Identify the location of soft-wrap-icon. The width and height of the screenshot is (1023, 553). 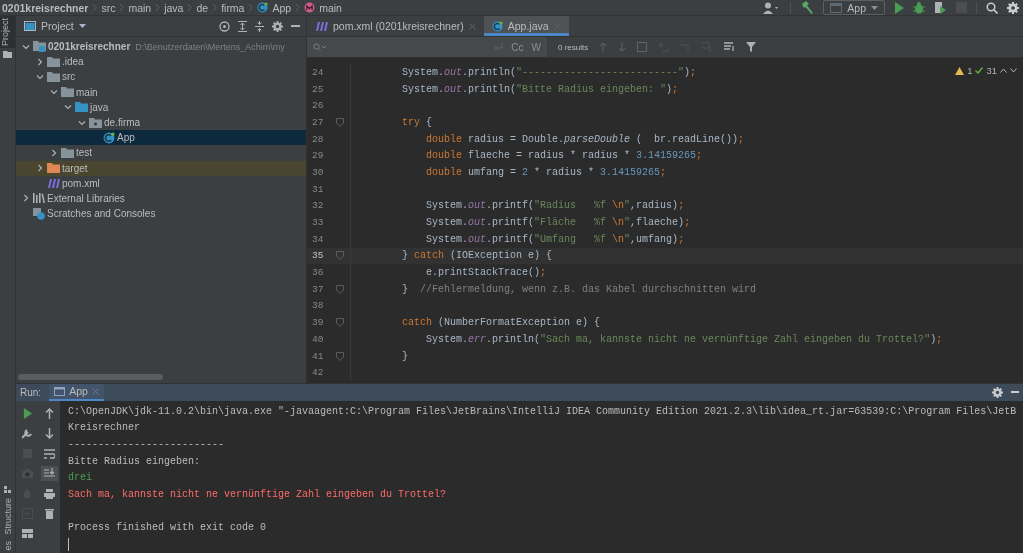
(49, 453).